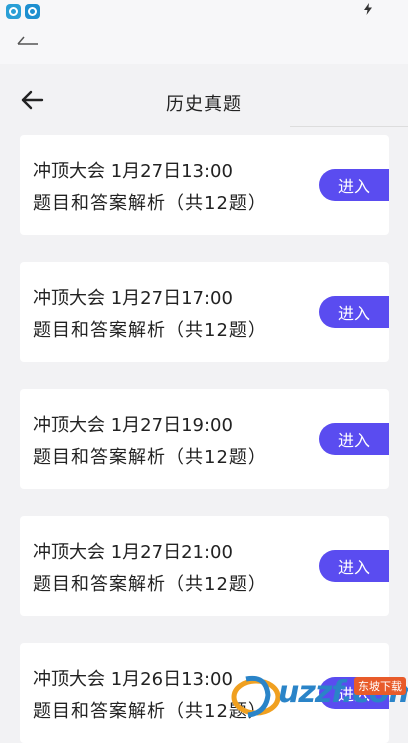  Describe the element at coordinates (204, 104) in the screenshot. I see `page-title: 历史真题` at that location.